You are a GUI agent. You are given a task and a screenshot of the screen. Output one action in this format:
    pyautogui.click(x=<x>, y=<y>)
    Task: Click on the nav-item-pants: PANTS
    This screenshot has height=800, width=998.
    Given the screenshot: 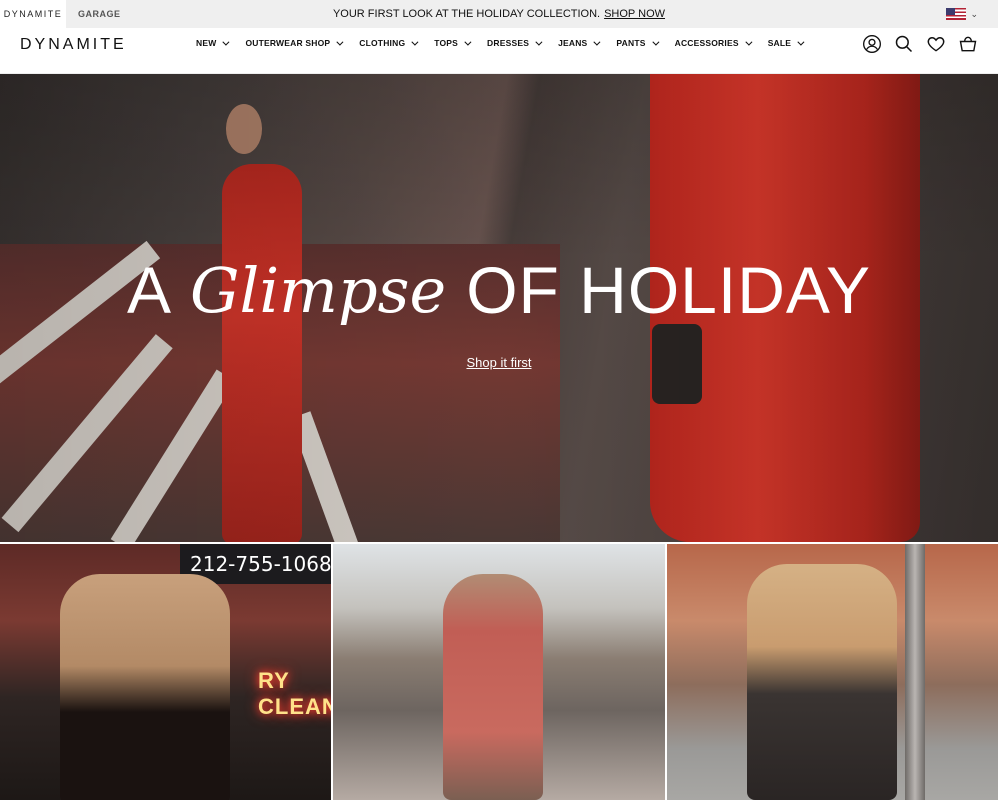 What is the action you would take?
    pyautogui.click(x=638, y=43)
    